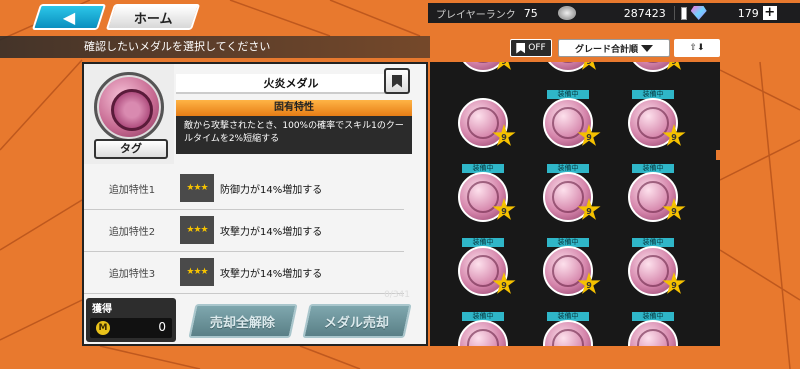 The image size is (800, 369). I want to click on coin-icon, so click(566, 13).